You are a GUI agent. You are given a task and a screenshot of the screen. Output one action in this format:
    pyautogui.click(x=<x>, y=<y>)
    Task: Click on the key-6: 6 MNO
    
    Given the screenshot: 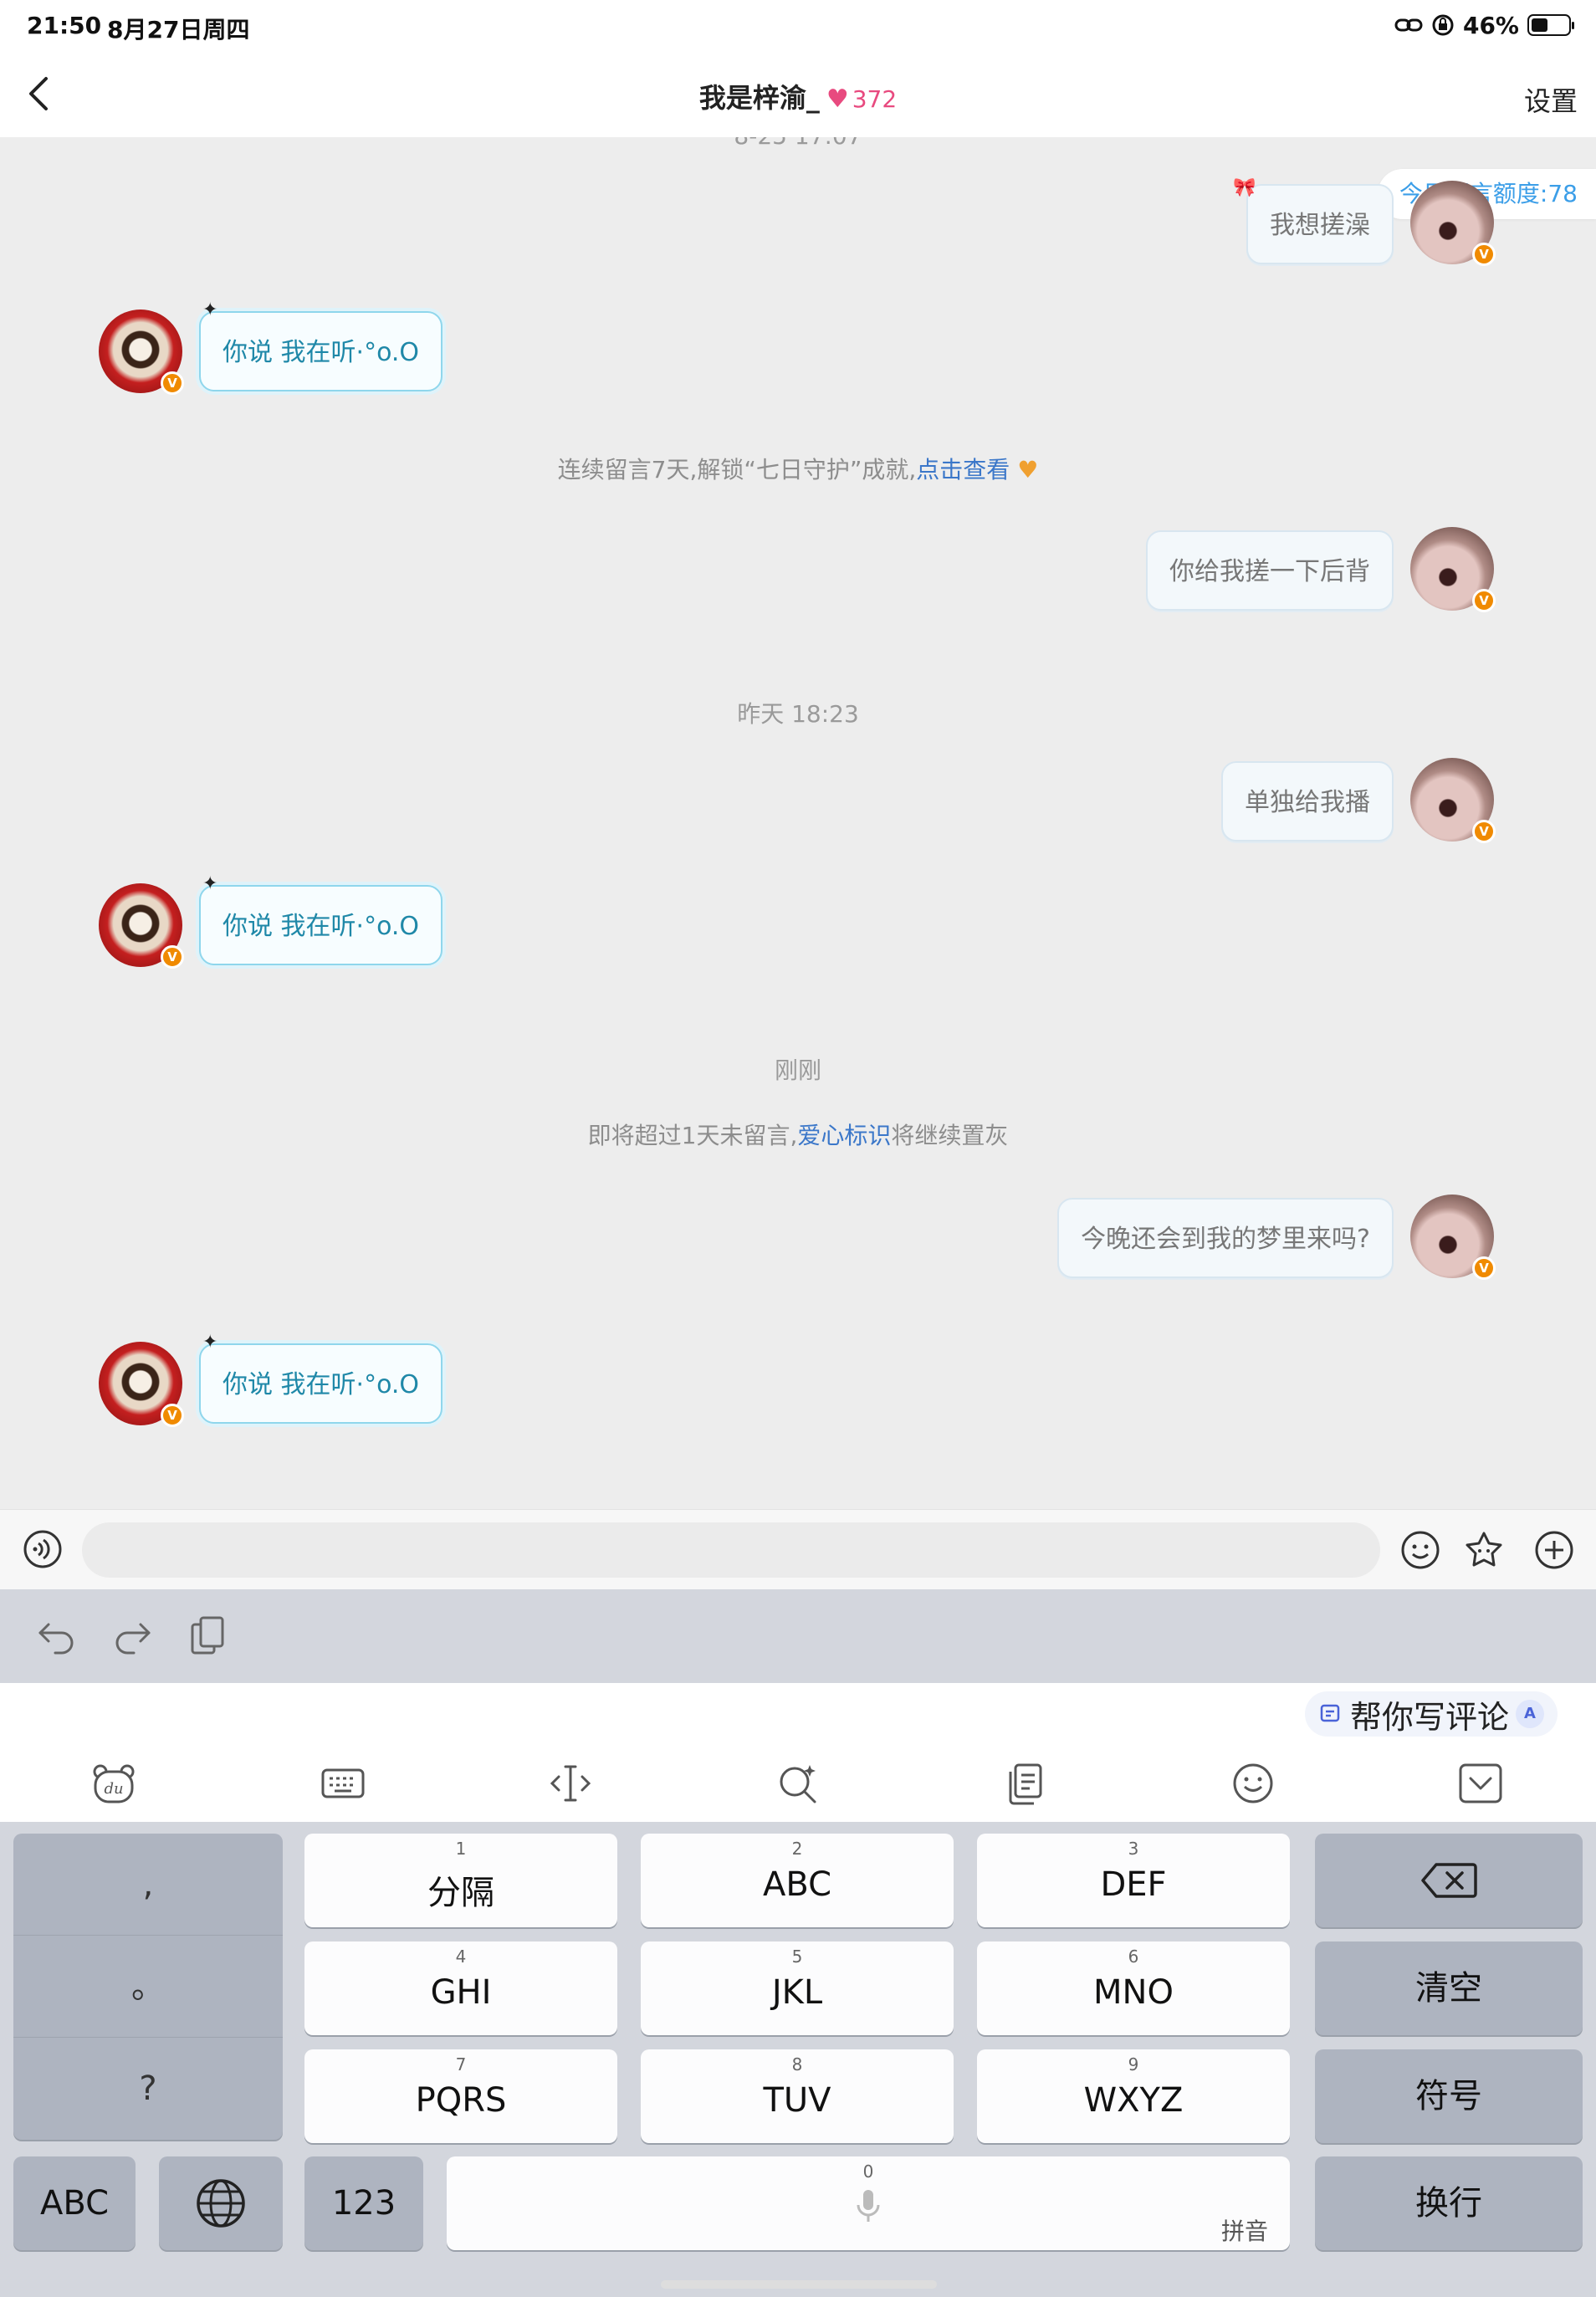 What is the action you would take?
    pyautogui.click(x=1134, y=1988)
    